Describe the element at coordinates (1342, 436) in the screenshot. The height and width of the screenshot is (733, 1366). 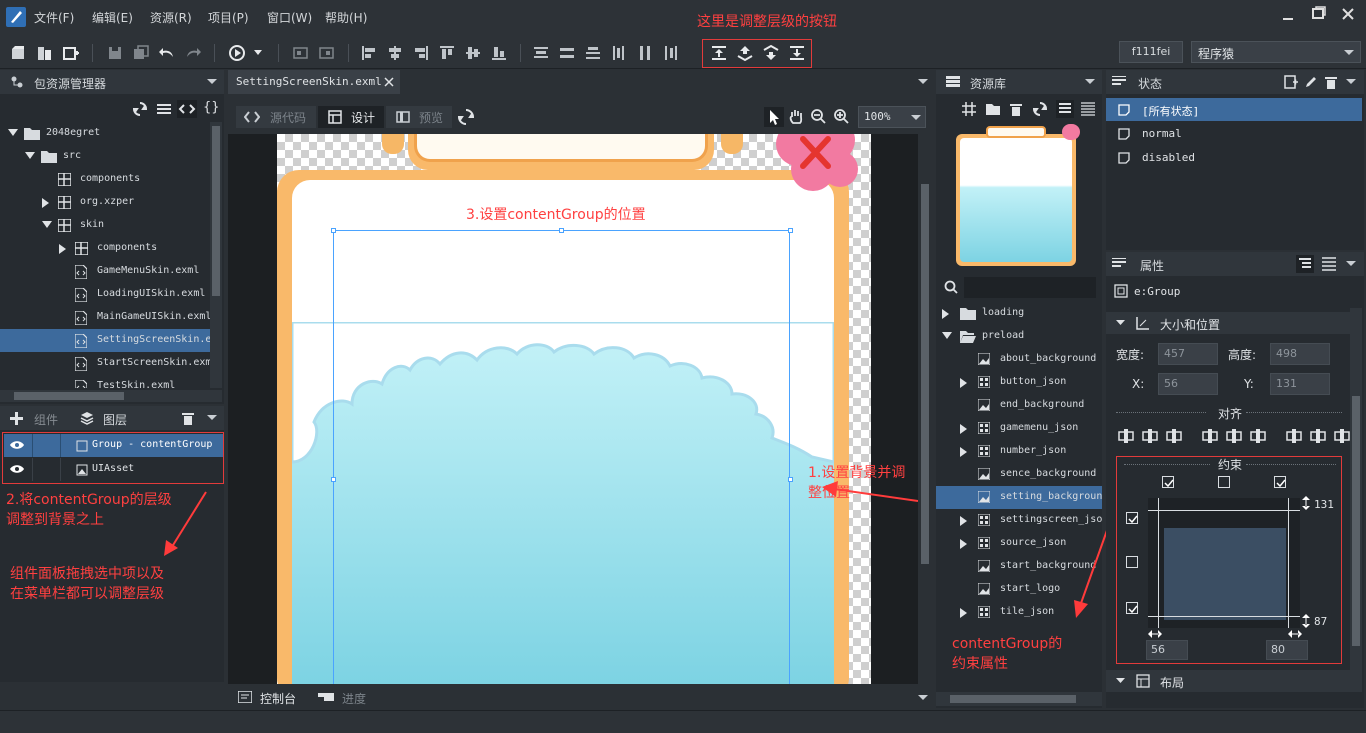
I see `match-size-icon` at that location.